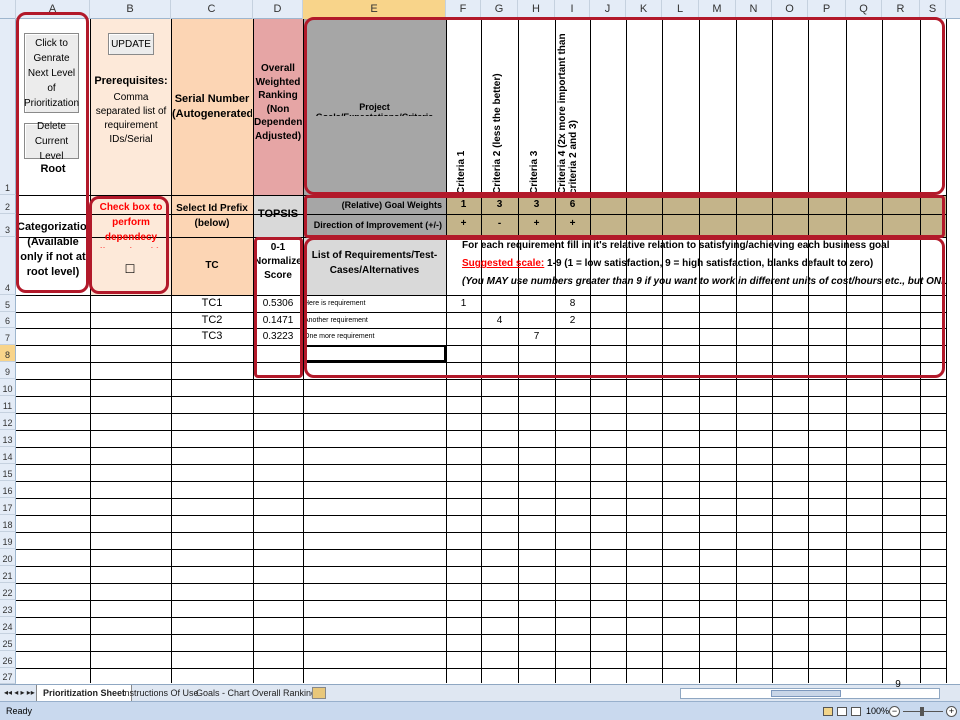 The width and height of the screenshot is (960, 720). What do you see at coordinates (864, 9) in the screenshot?
I see `column-header-Q: Q` at bounding box center [864, 9].